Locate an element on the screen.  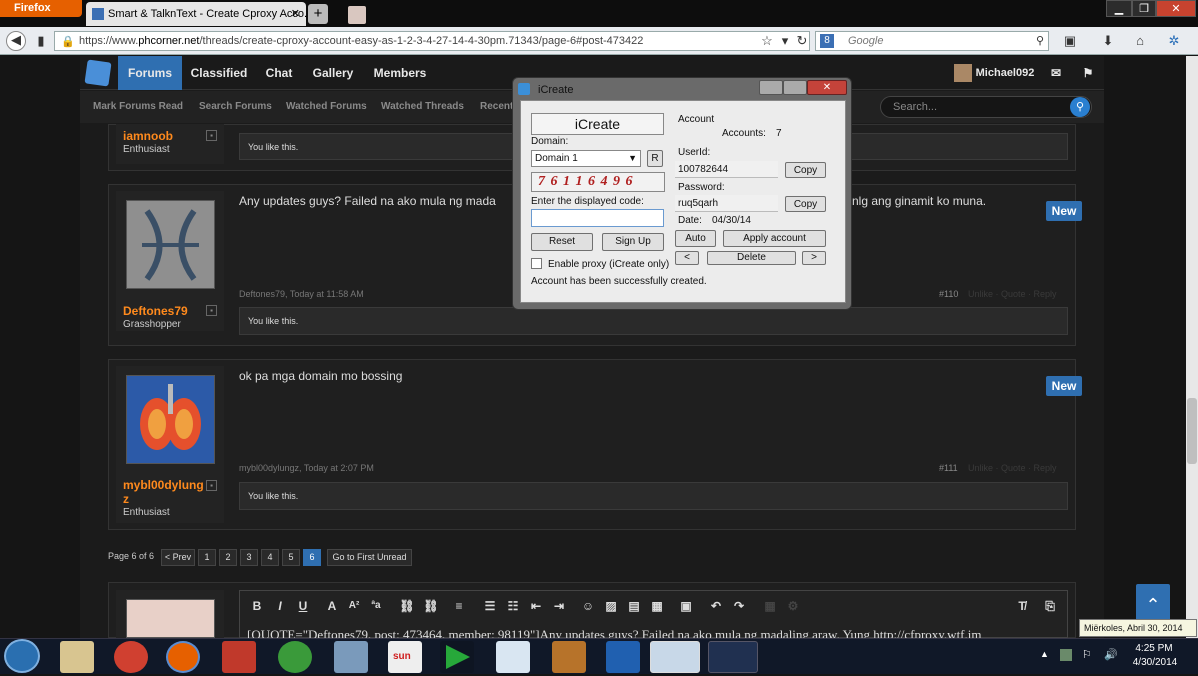
ccleaner-icon is located at coordinates (239, 657).